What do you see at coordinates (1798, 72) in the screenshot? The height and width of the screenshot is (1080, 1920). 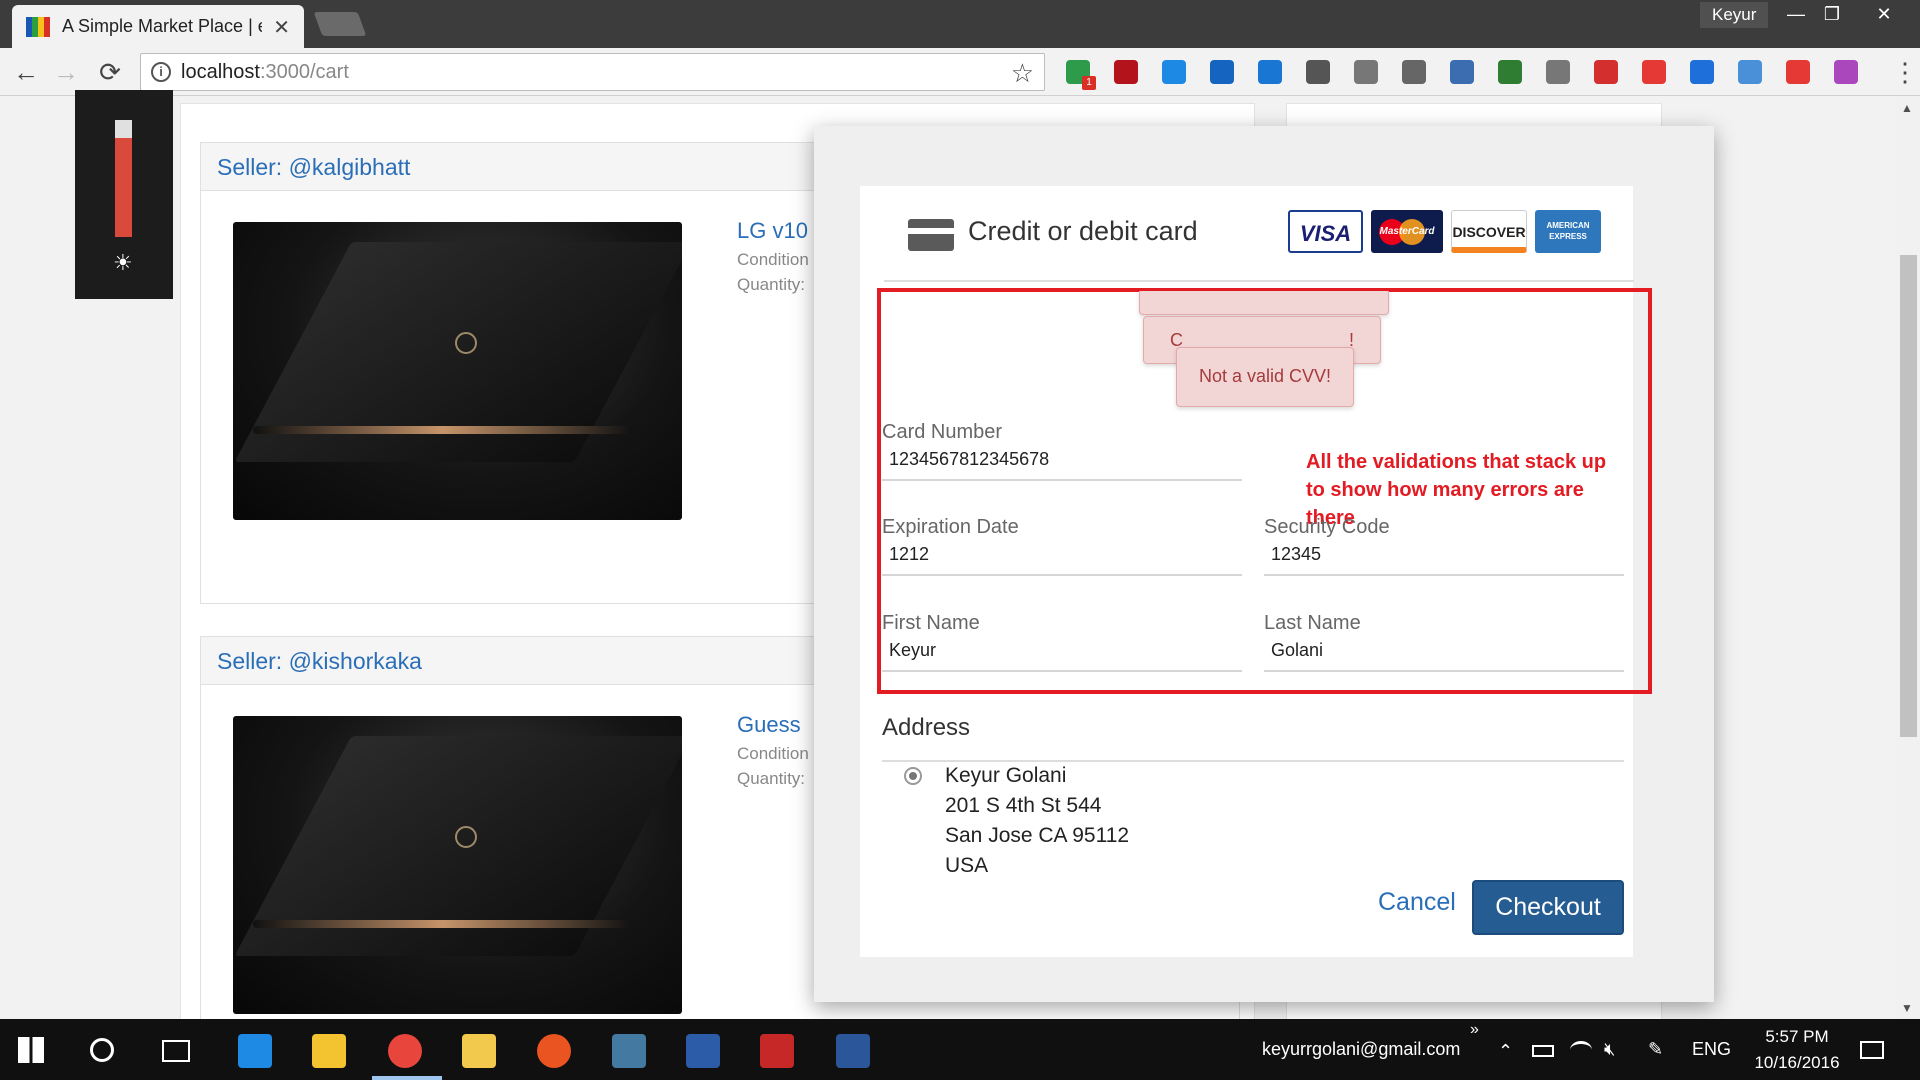 I see `star-badge-icon` at bounding box center [1798, 72].